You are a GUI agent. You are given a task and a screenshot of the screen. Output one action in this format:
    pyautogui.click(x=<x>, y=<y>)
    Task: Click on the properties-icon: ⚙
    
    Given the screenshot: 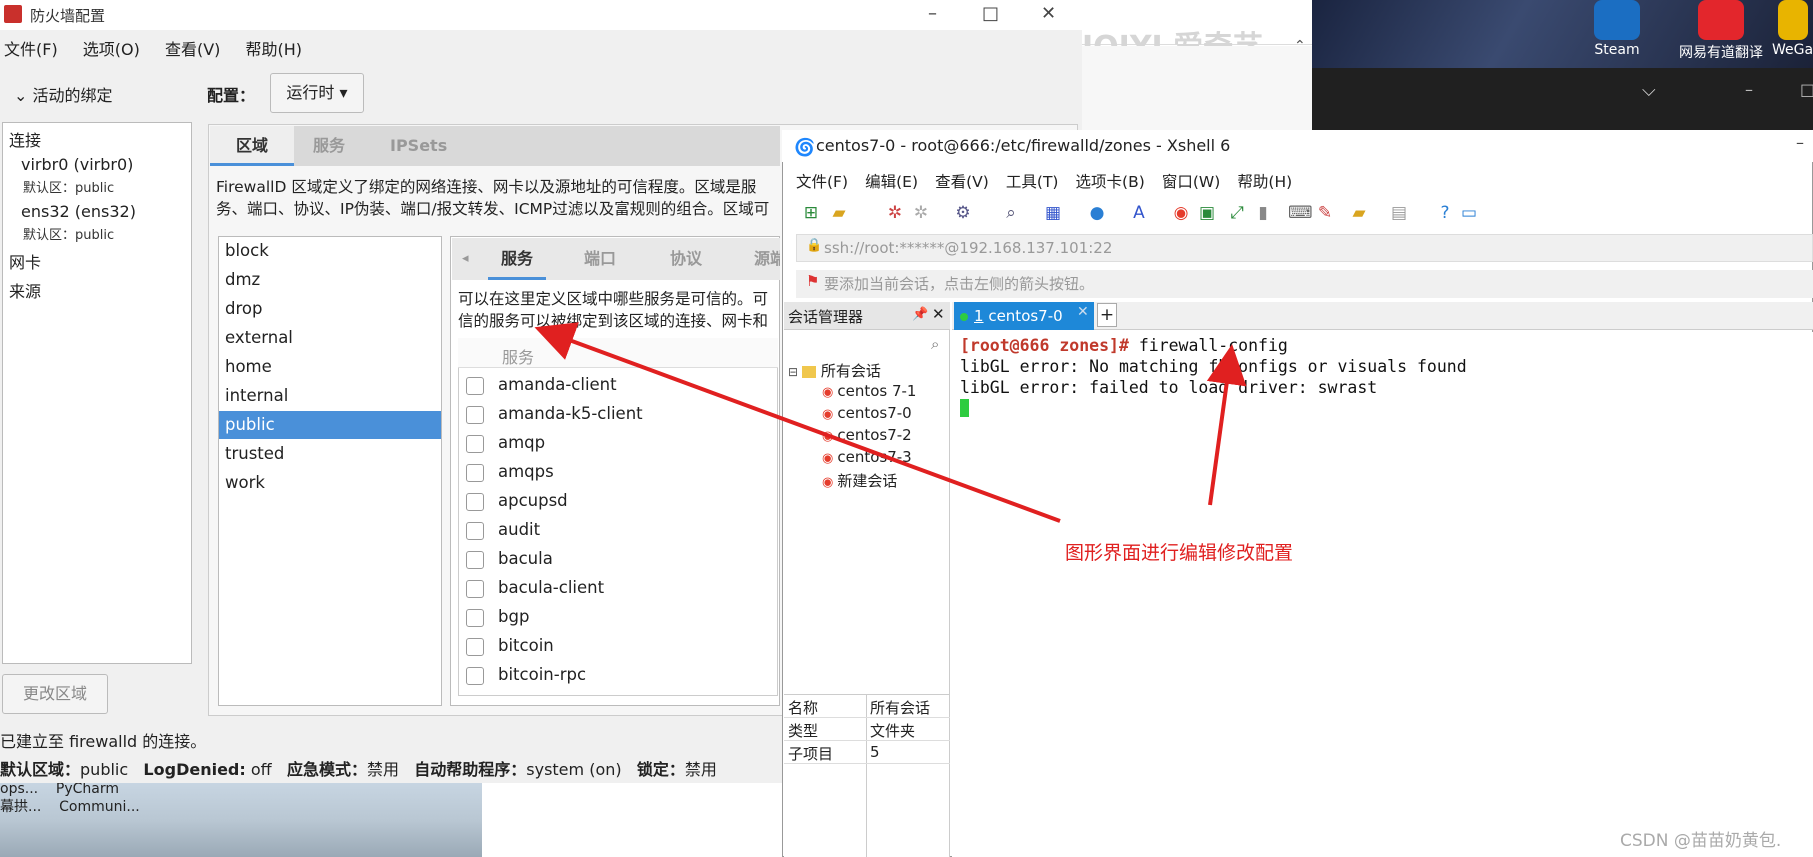 What is the action you would take?
    pyautogui.click(x=963, y=213)
    